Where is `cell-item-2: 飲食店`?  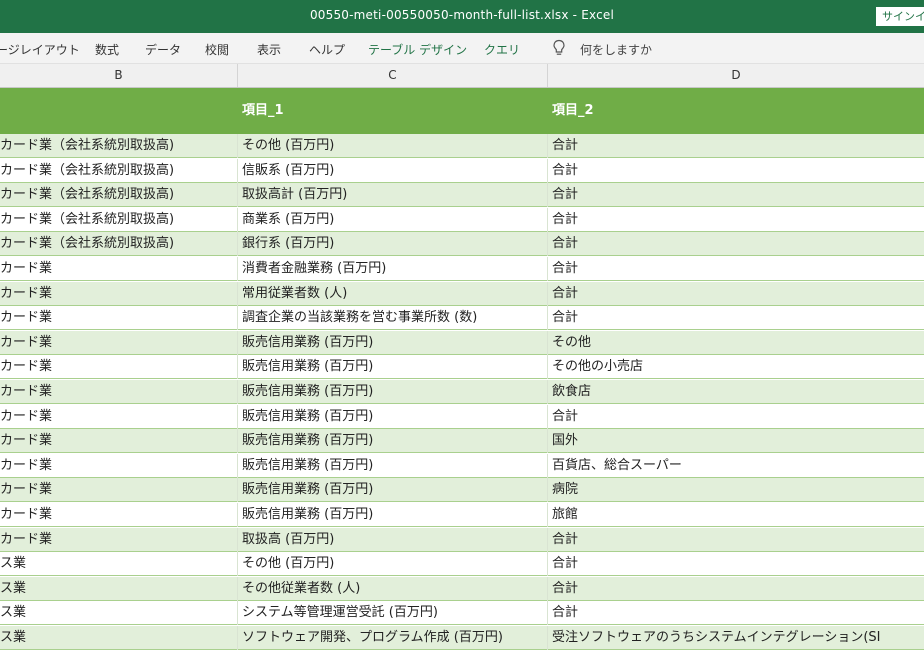
cell-item-2: 飲食店 is located at coordinates (736, 392).